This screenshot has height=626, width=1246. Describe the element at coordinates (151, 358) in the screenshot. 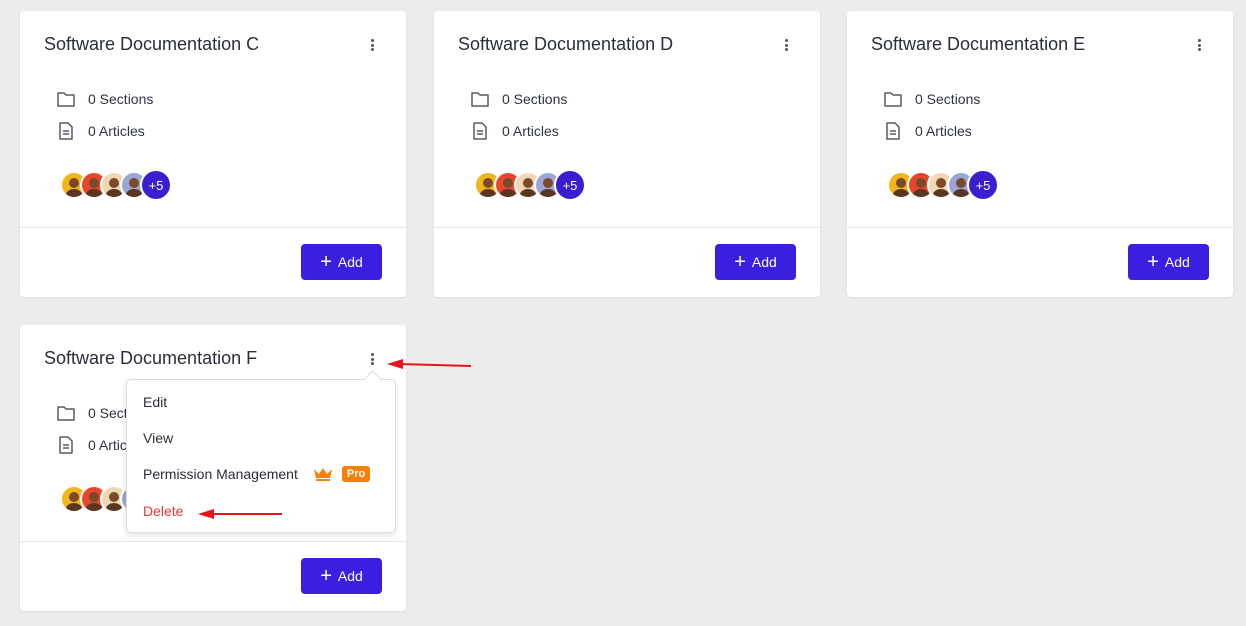

I see `card-title: Software Documentation F` at that location.